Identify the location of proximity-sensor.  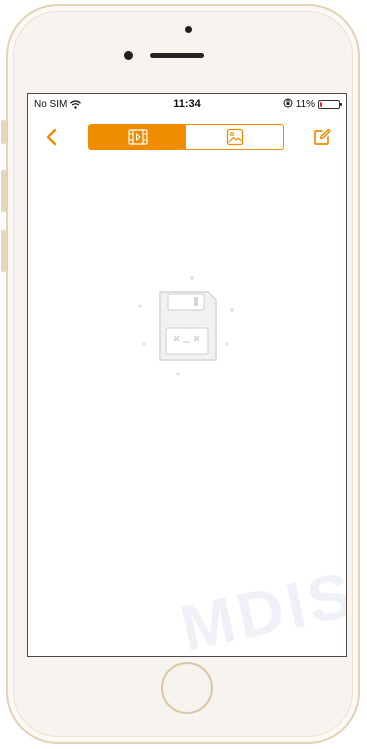
(188, 29).